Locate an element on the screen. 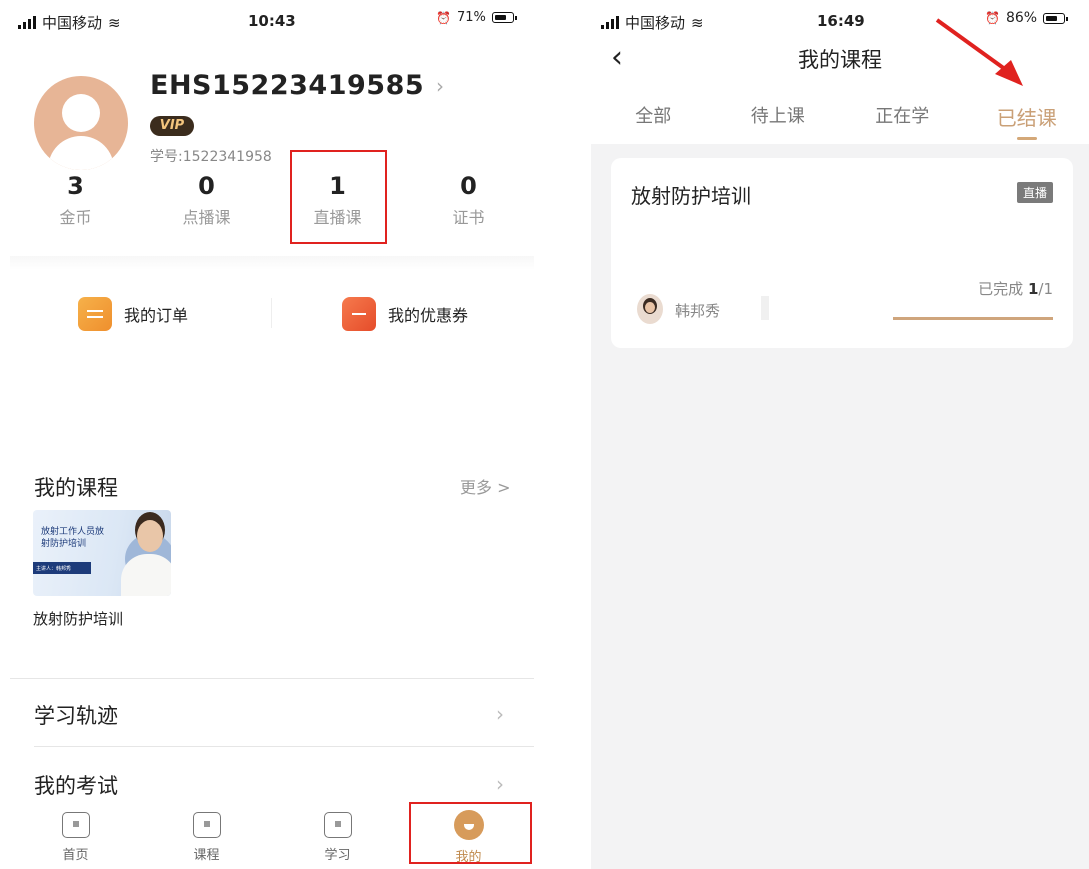 This screenshot has height=869, width=1089. battery-icon is located at coordinates (504, 17).